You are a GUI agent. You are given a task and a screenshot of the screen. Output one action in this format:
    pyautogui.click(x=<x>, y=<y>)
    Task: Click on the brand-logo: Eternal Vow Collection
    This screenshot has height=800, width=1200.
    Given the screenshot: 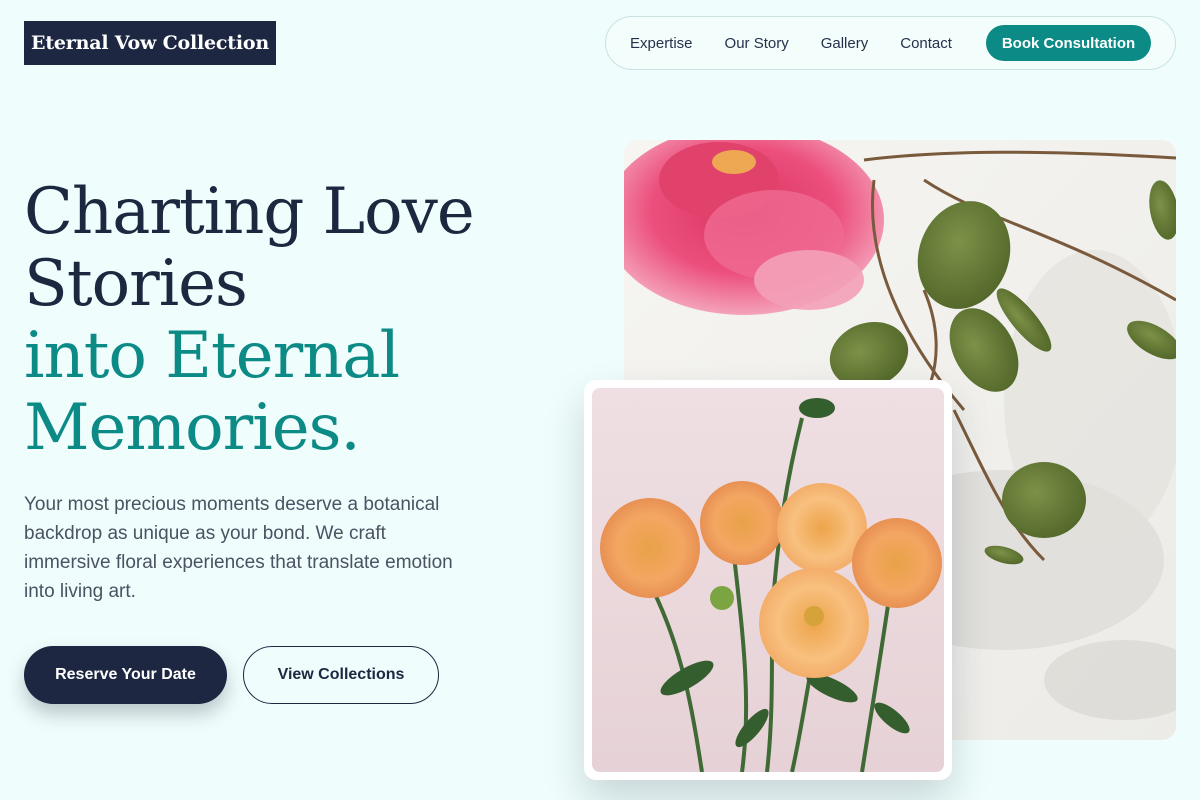 What is the action you would take?
    pyautogui.click(x=150, y=43)
    